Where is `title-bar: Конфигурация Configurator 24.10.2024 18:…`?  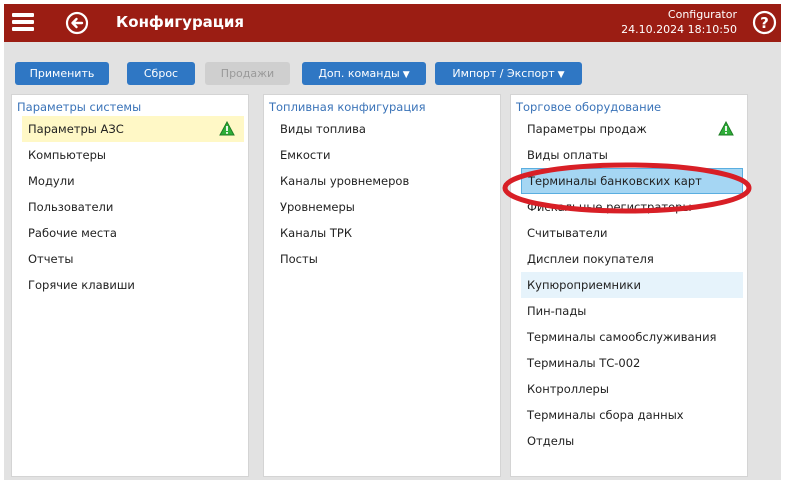 title-bar: Конфигурация Configurator 24.10.2024 18:… is located at coordinates (392, 23).